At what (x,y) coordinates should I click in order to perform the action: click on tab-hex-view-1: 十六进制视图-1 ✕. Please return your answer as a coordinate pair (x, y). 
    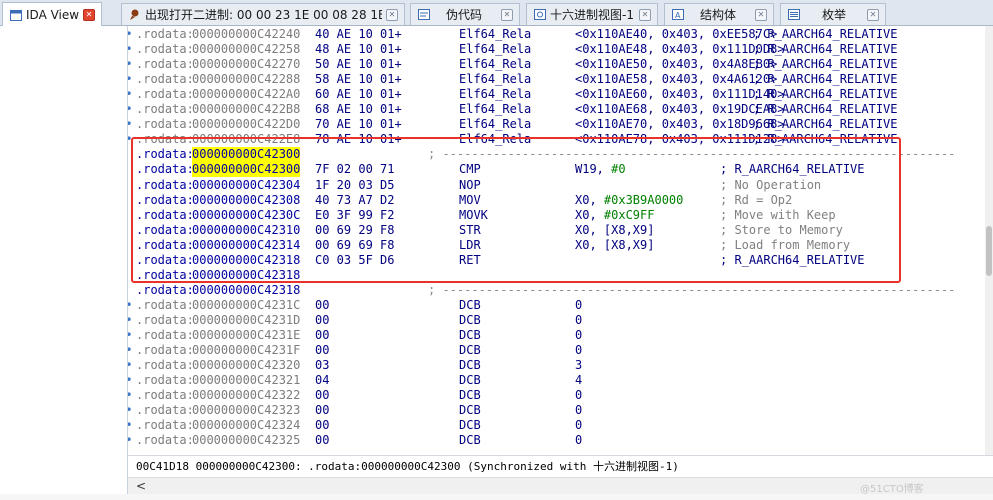
    Looking at the image, I should click on (592, 14).